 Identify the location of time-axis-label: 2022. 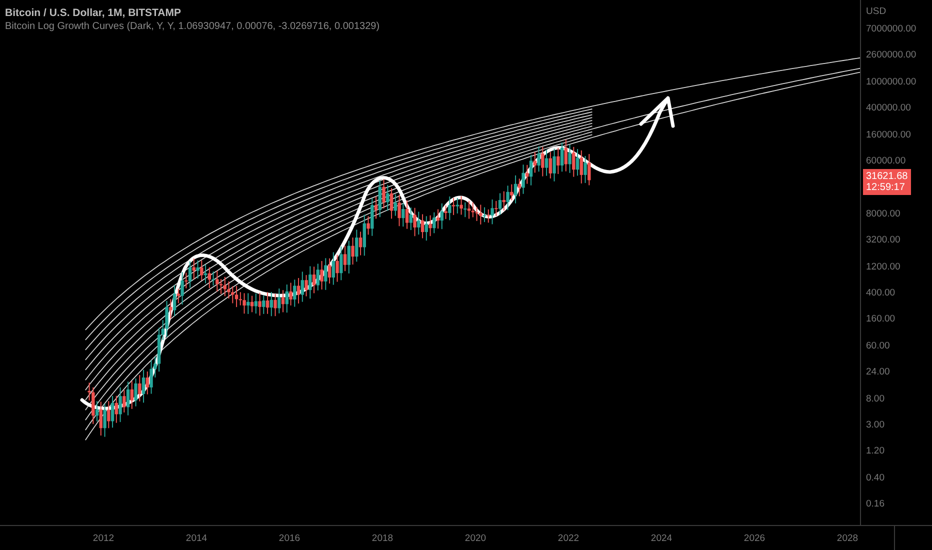
(568, 538).